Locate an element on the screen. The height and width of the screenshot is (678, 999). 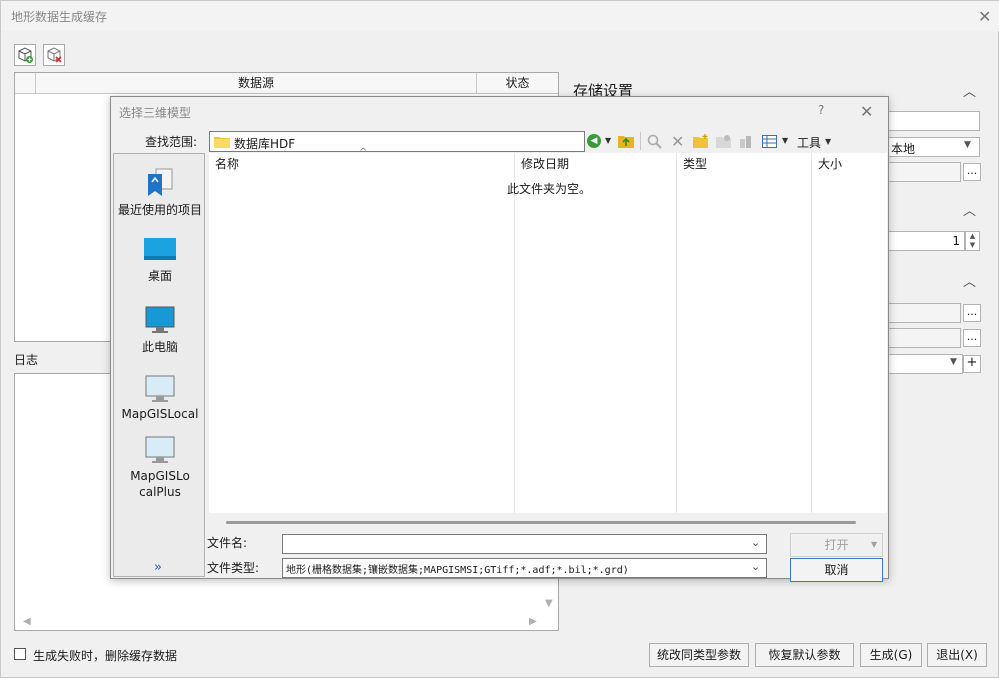
place-desktop: 桌面 is located at coordinates (160, 260).